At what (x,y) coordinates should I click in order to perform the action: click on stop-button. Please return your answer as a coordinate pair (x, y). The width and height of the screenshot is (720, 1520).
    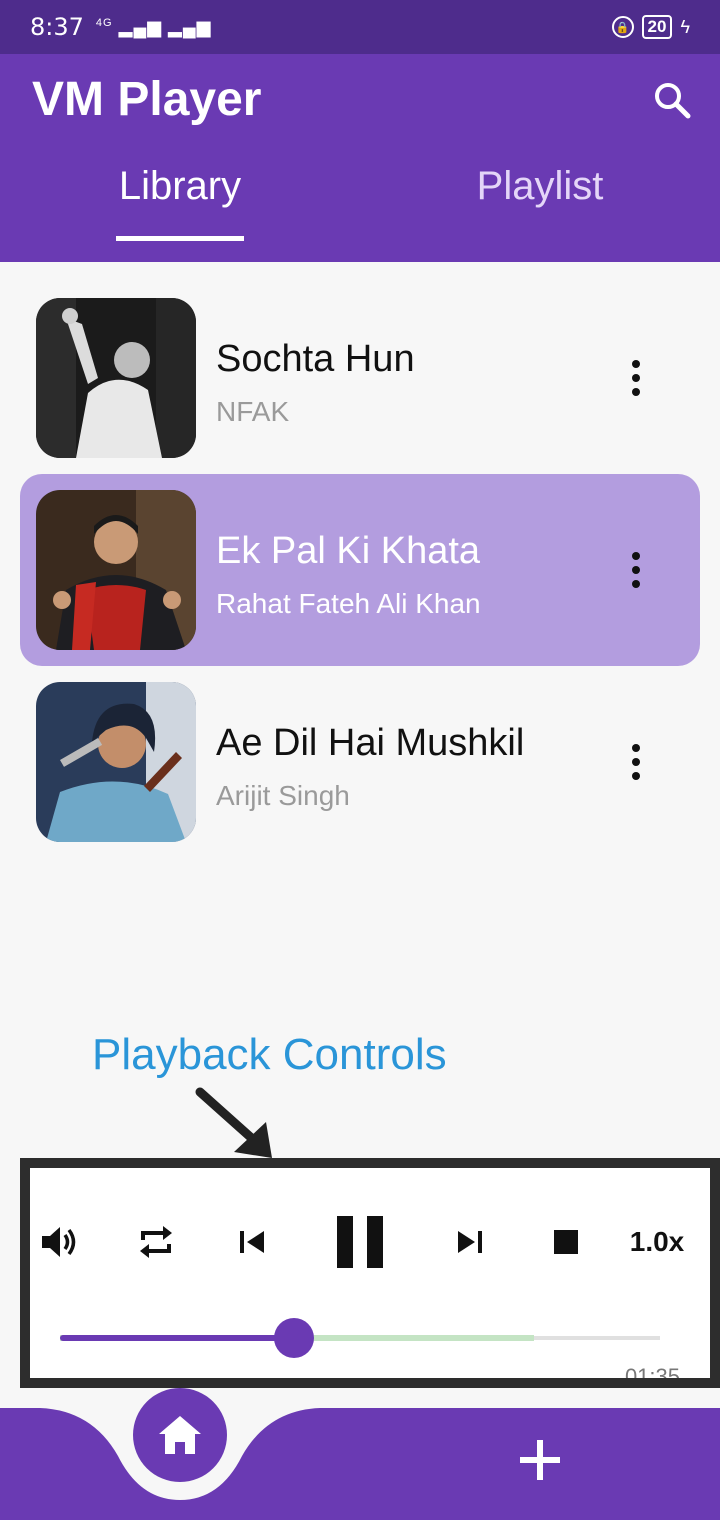
    Looking at the image, I should click on (566, 1242).